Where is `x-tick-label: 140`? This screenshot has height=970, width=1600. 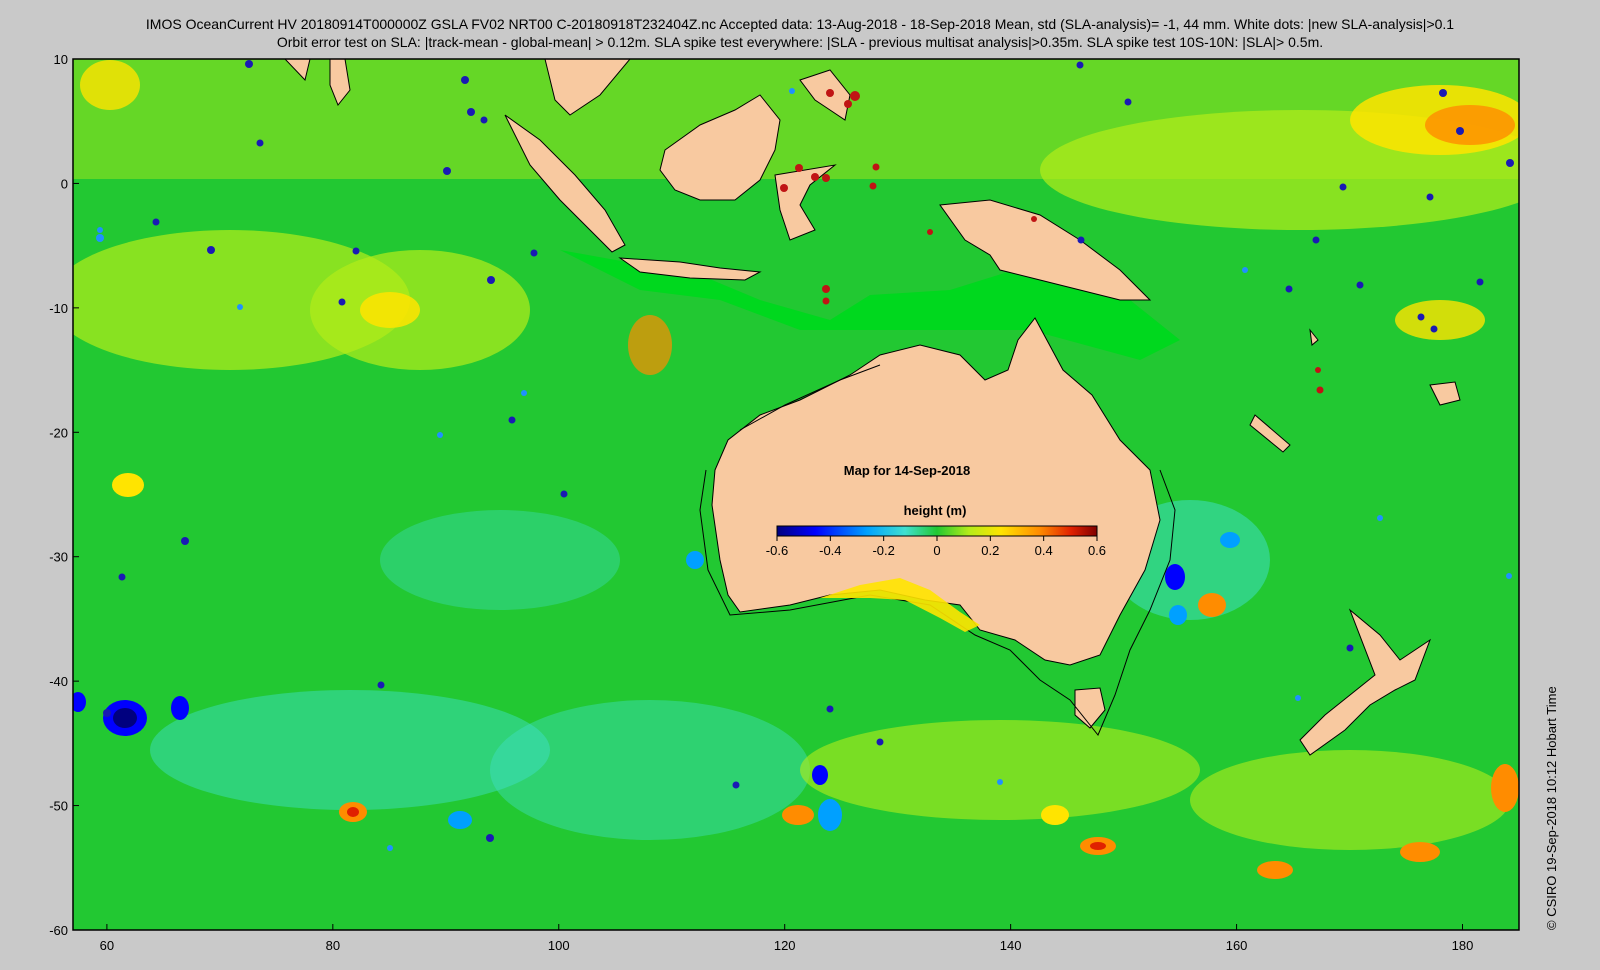
x-tick-label: 140 is located at coordinates (1011, 945).